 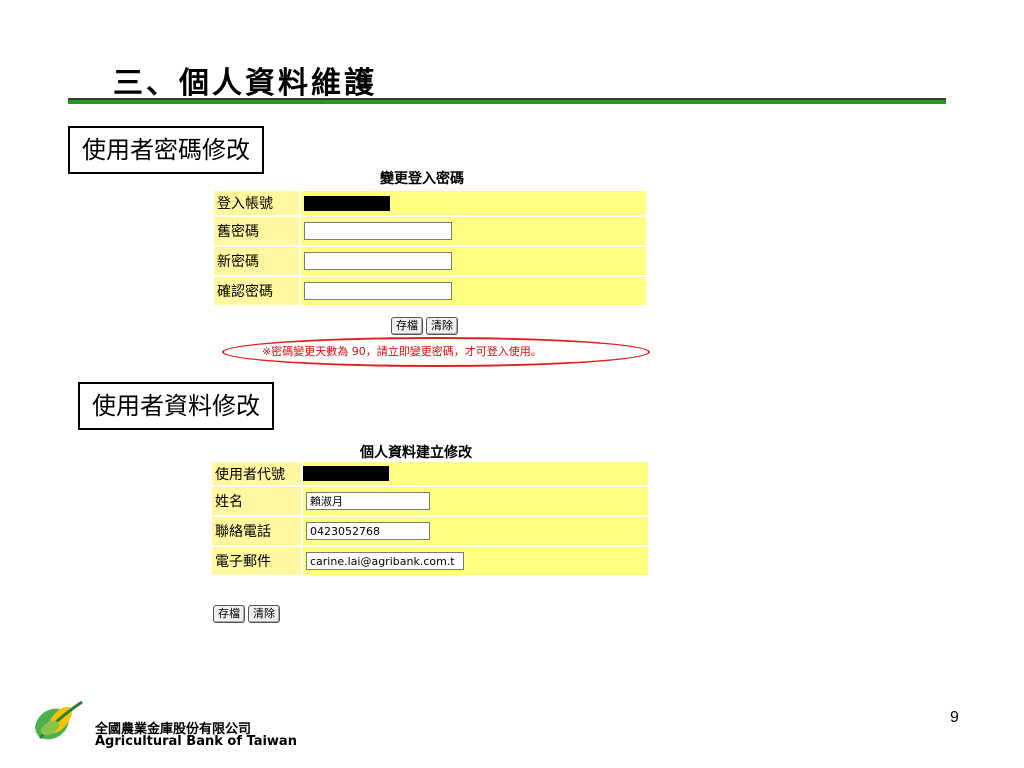 What do you see at coordinates (473, 203) in the screenshot?
I see `login-account-value` at bounding box center [473, 203].